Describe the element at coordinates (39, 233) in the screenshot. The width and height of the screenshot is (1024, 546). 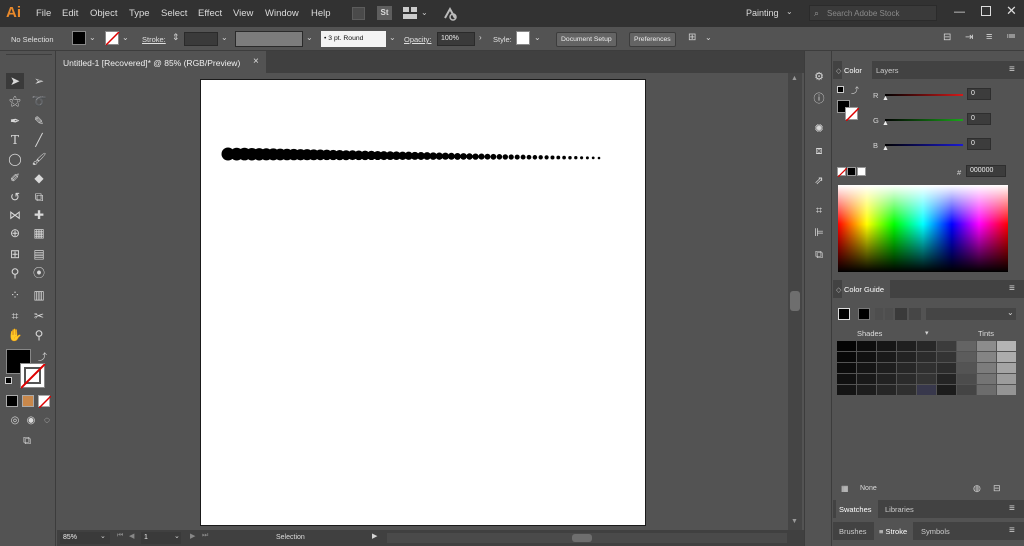
I see `perspective-grid-tool-icon: ▦` at that location.